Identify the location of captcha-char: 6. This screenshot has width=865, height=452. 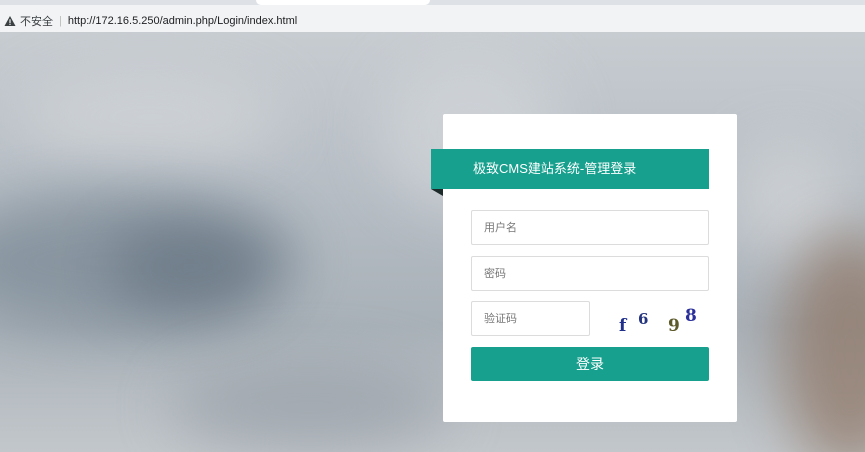
(643, 319).